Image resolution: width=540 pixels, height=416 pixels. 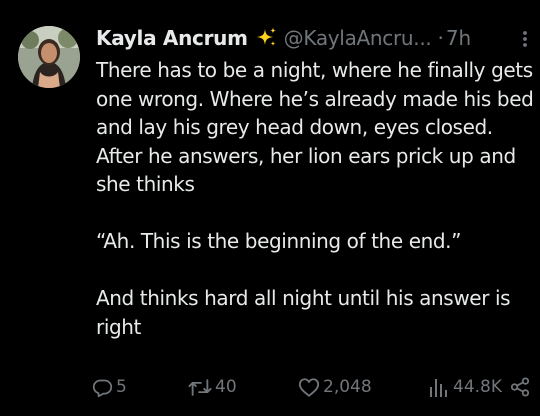 I want to click on timestamp: 7h, so click(x=458, y=38).